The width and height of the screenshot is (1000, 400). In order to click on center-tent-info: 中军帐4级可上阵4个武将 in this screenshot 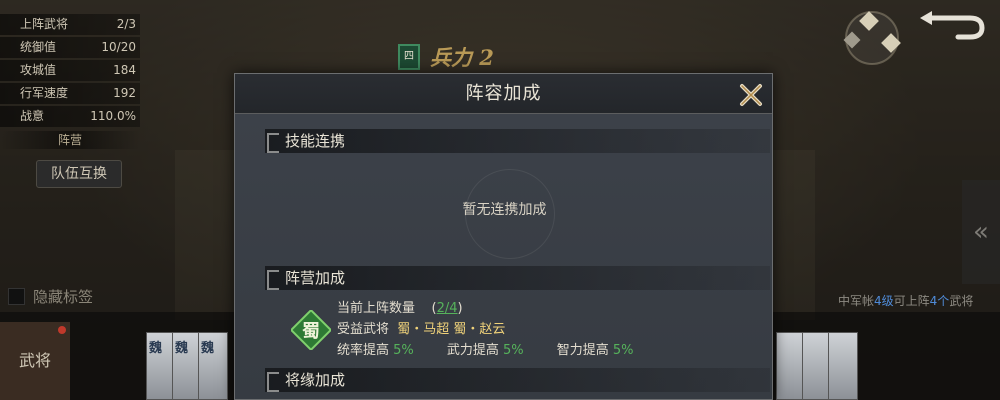, I will do `click(905, 300)`.